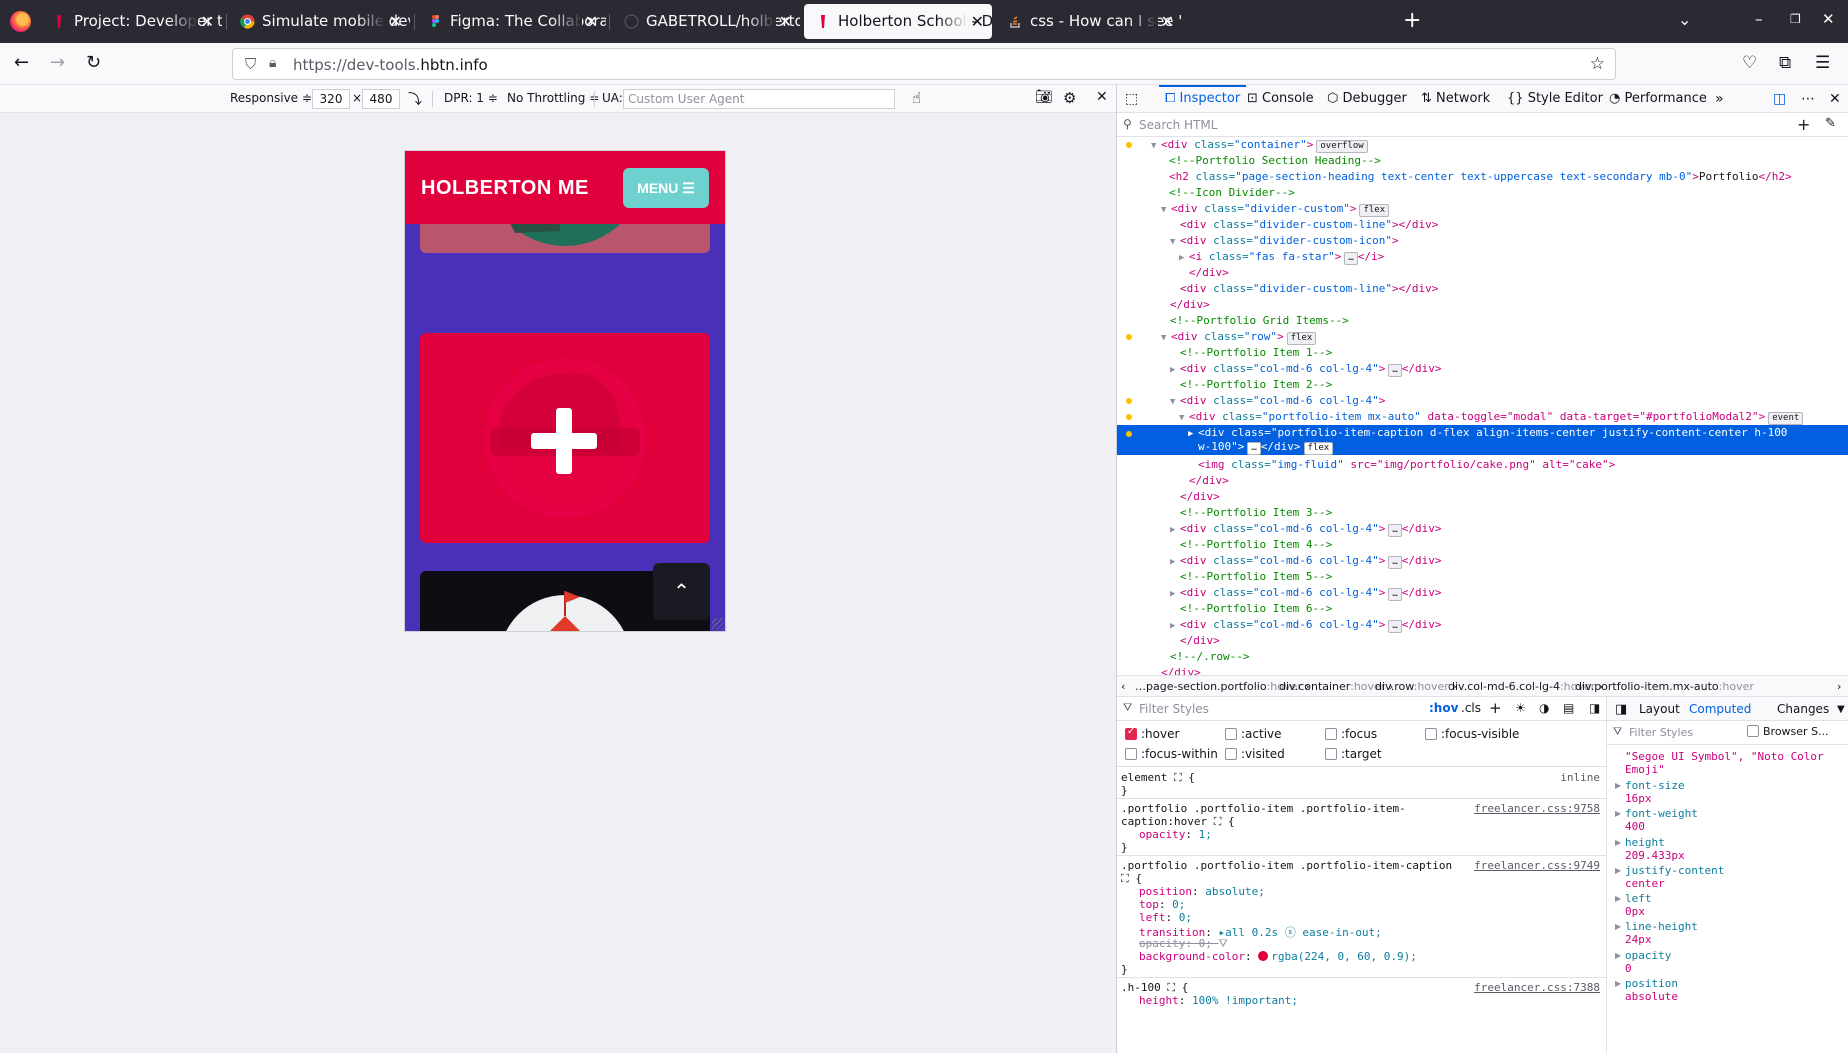  Describe the element at coordinates (916, 98) in the screenshot. I see `touch-simulation-icon: ☝` at that location.